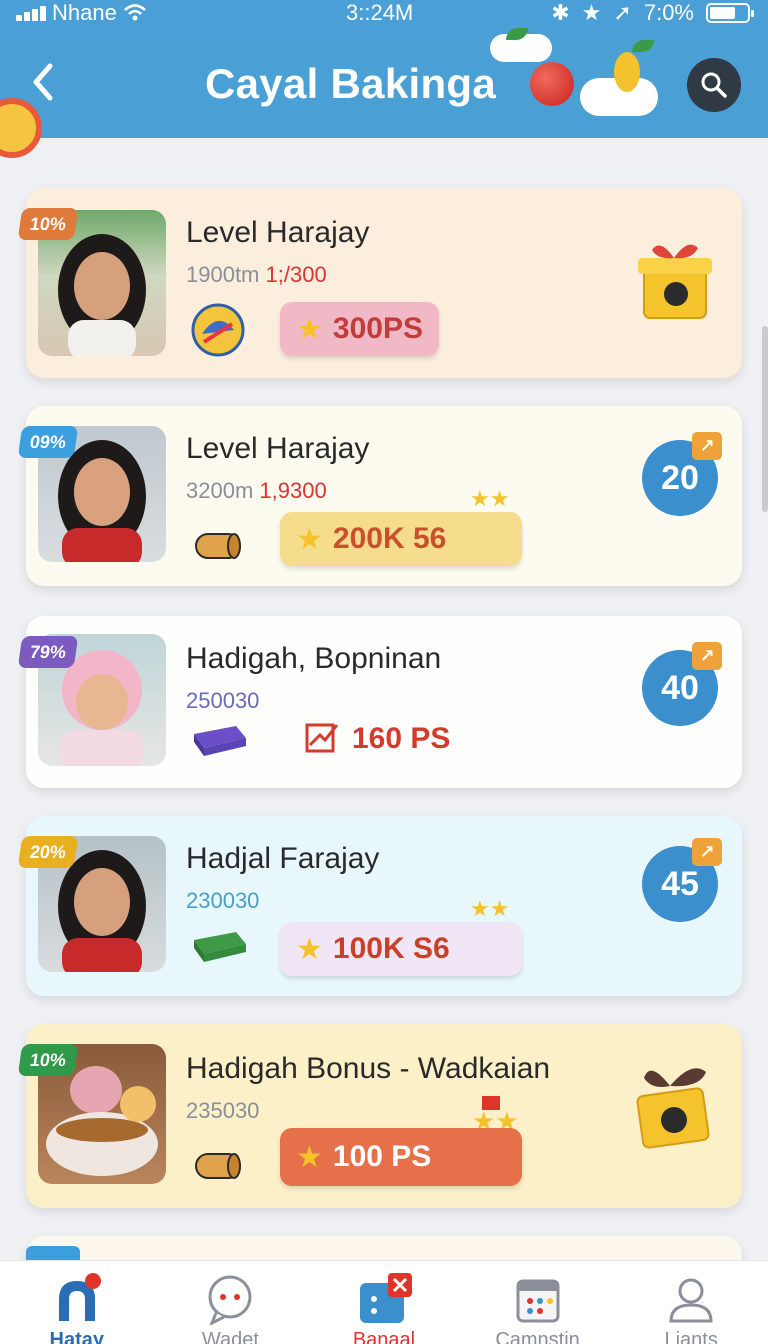  What do you see at coordinates (351, 83) in the screenshot?
I see `page-title: Cayal Bakinga` at bounding box center [351, 83].